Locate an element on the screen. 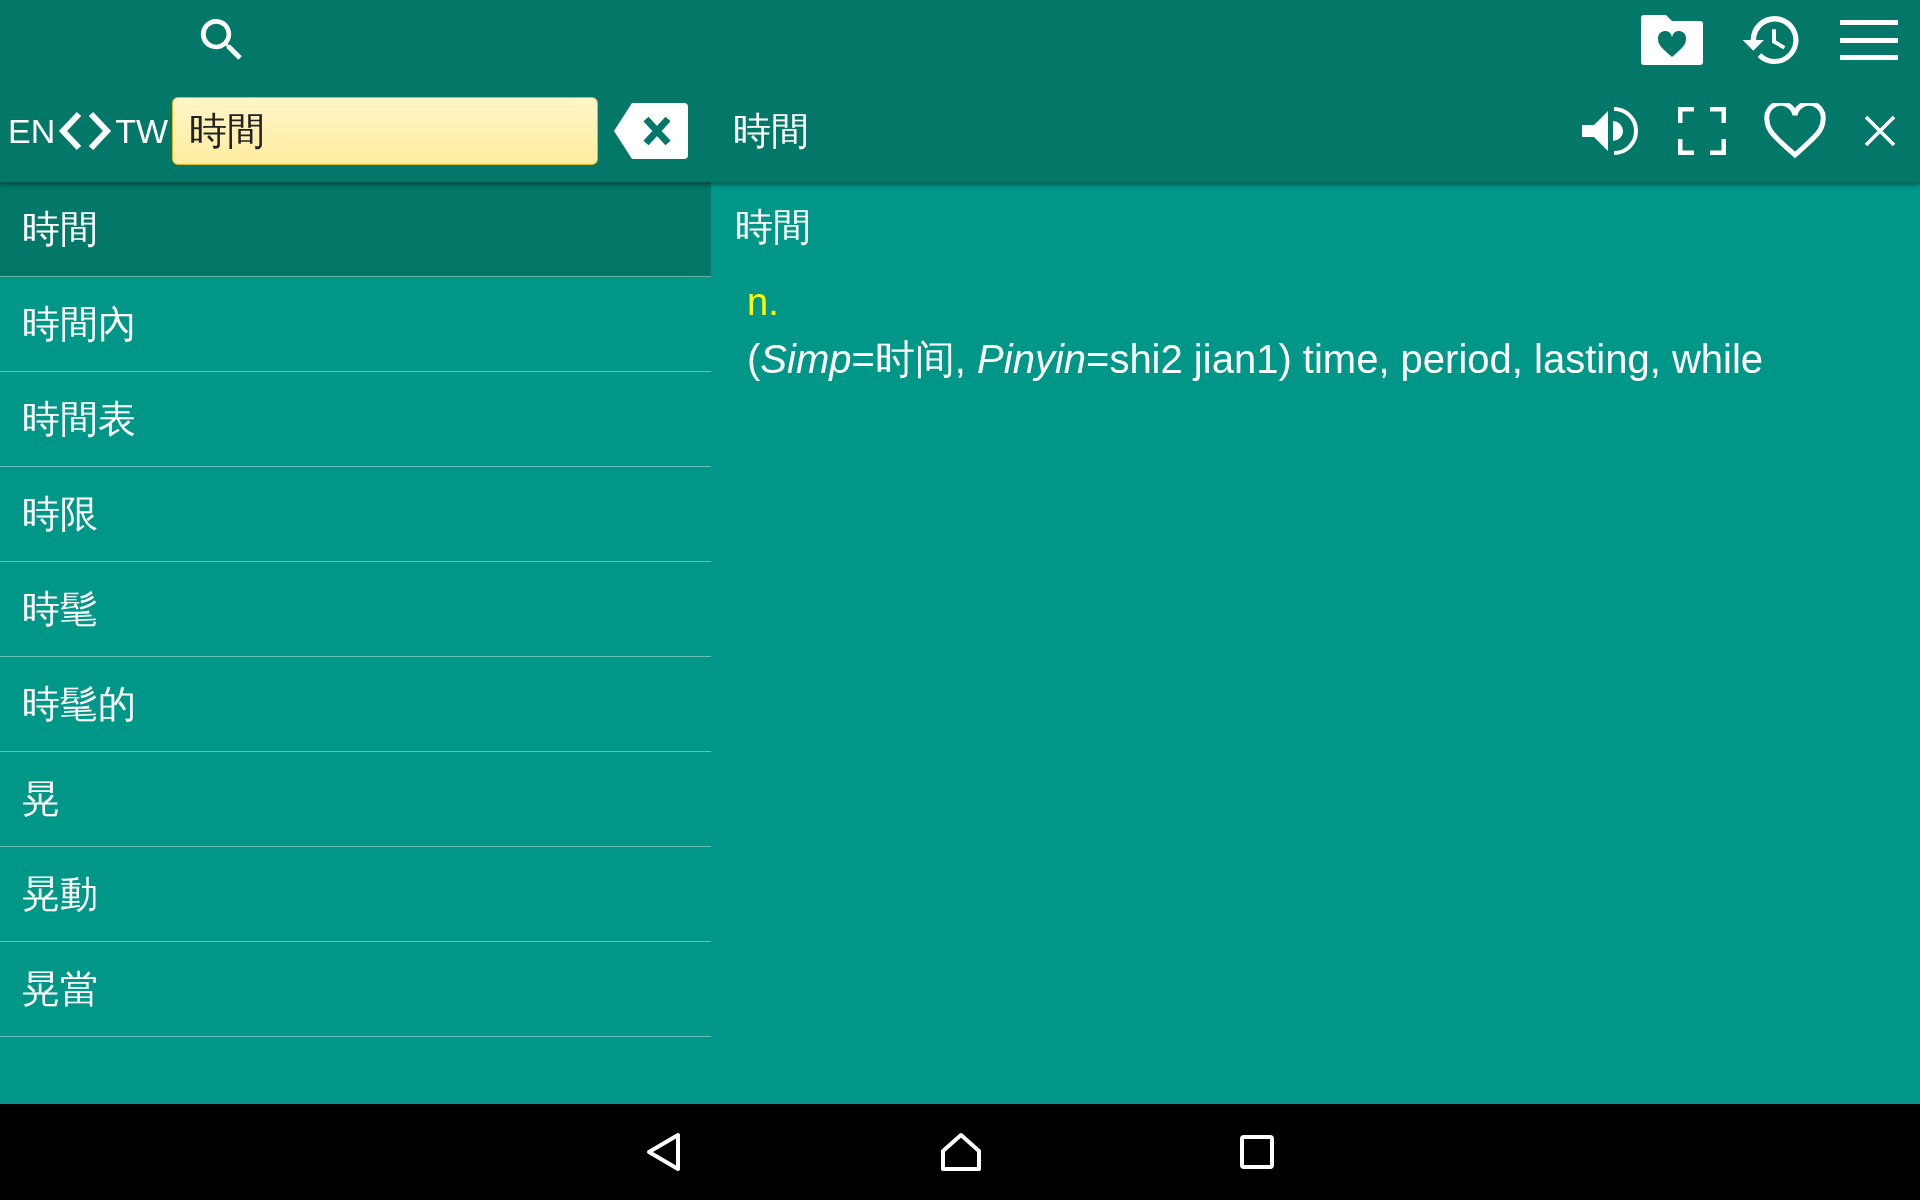 This screenshot has height=1200, width=1920. word-list-item: 時髦的 is located at coordinates (355, 704).